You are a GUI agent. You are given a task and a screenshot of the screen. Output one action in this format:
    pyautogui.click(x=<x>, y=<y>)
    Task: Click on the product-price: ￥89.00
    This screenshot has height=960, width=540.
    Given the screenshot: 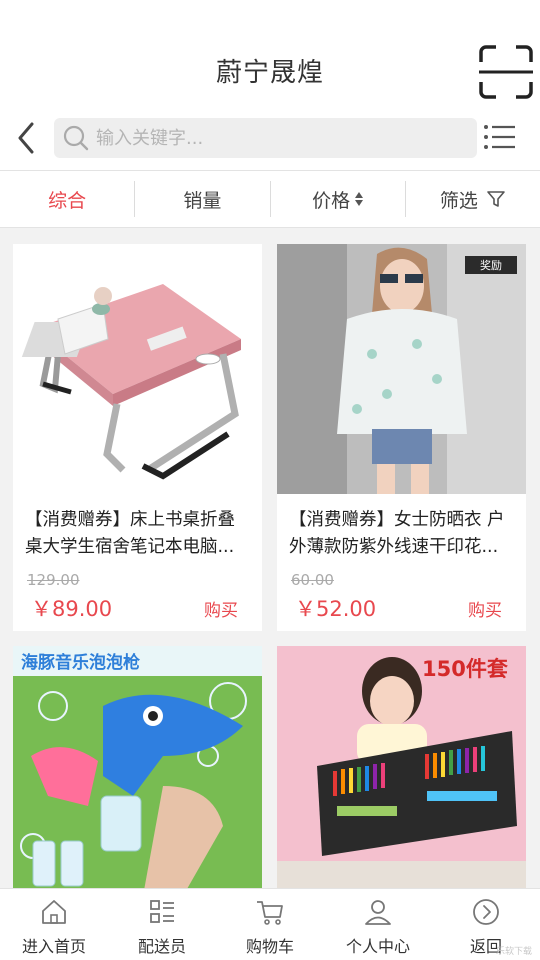 What is the action you would take?
    pyautogui.click(x=72, y=609)
    